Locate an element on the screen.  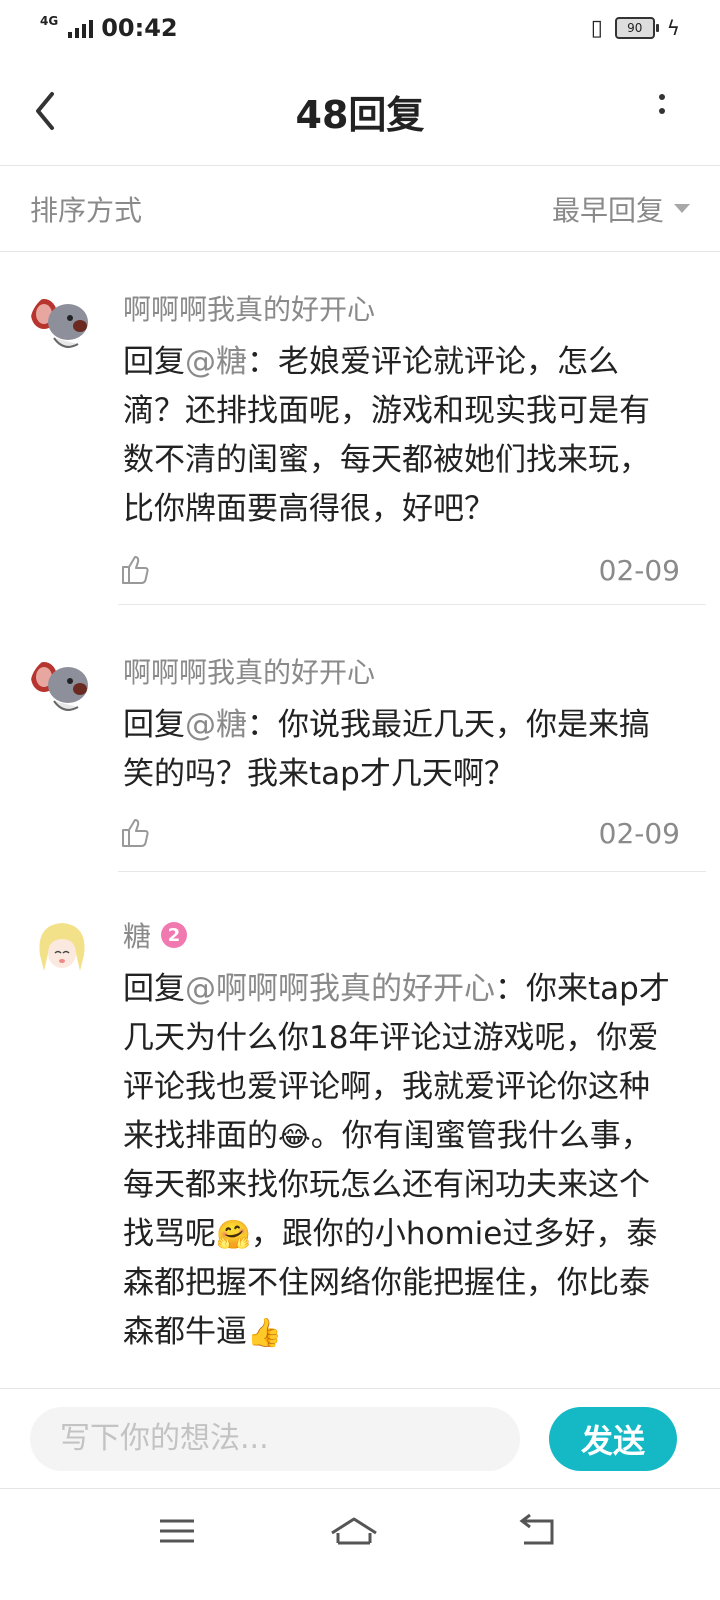
send-button: 发送 is located at coordinates (613, 1439).